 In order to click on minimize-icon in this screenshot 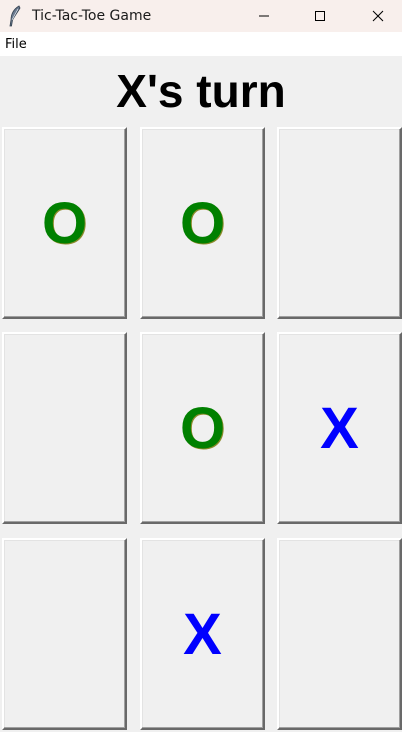, I will do `click(264, 16)`.